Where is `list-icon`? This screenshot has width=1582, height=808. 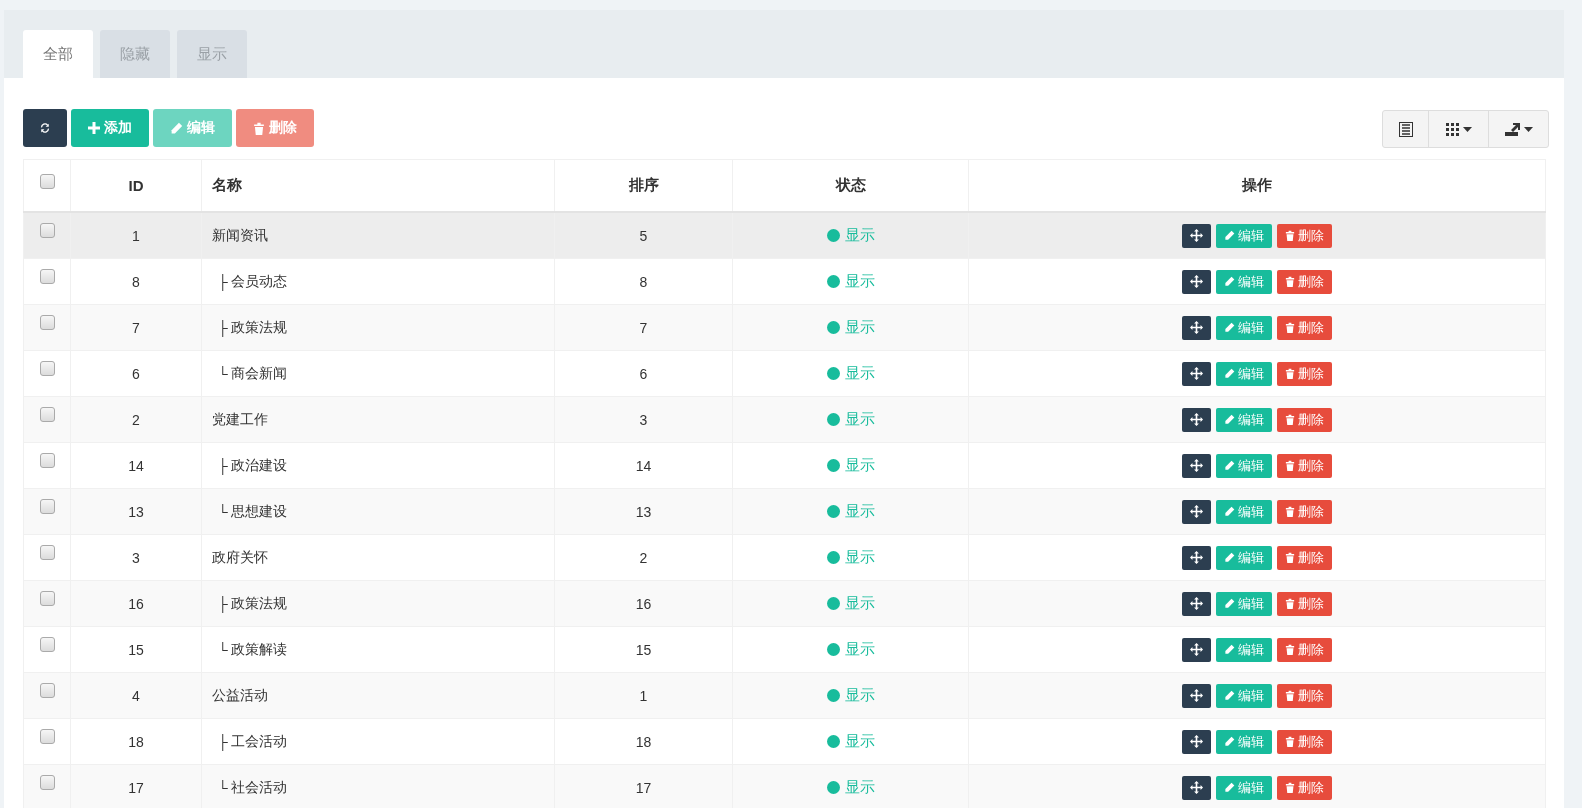
list-icon is located at coordinates (1405, 129).